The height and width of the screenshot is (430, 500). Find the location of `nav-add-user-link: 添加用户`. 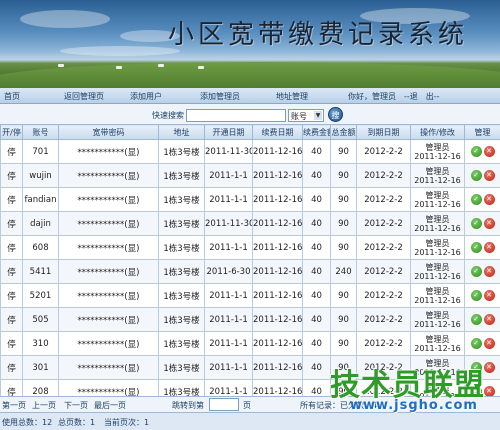

nav-add-user-link: 添加用户 is located at coordinates (146, 96).